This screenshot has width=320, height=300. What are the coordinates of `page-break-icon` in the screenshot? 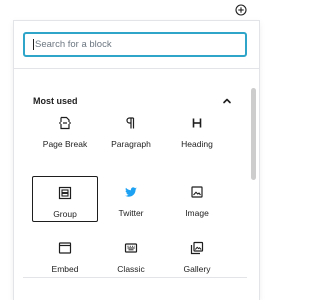 It's located at (65, 123).